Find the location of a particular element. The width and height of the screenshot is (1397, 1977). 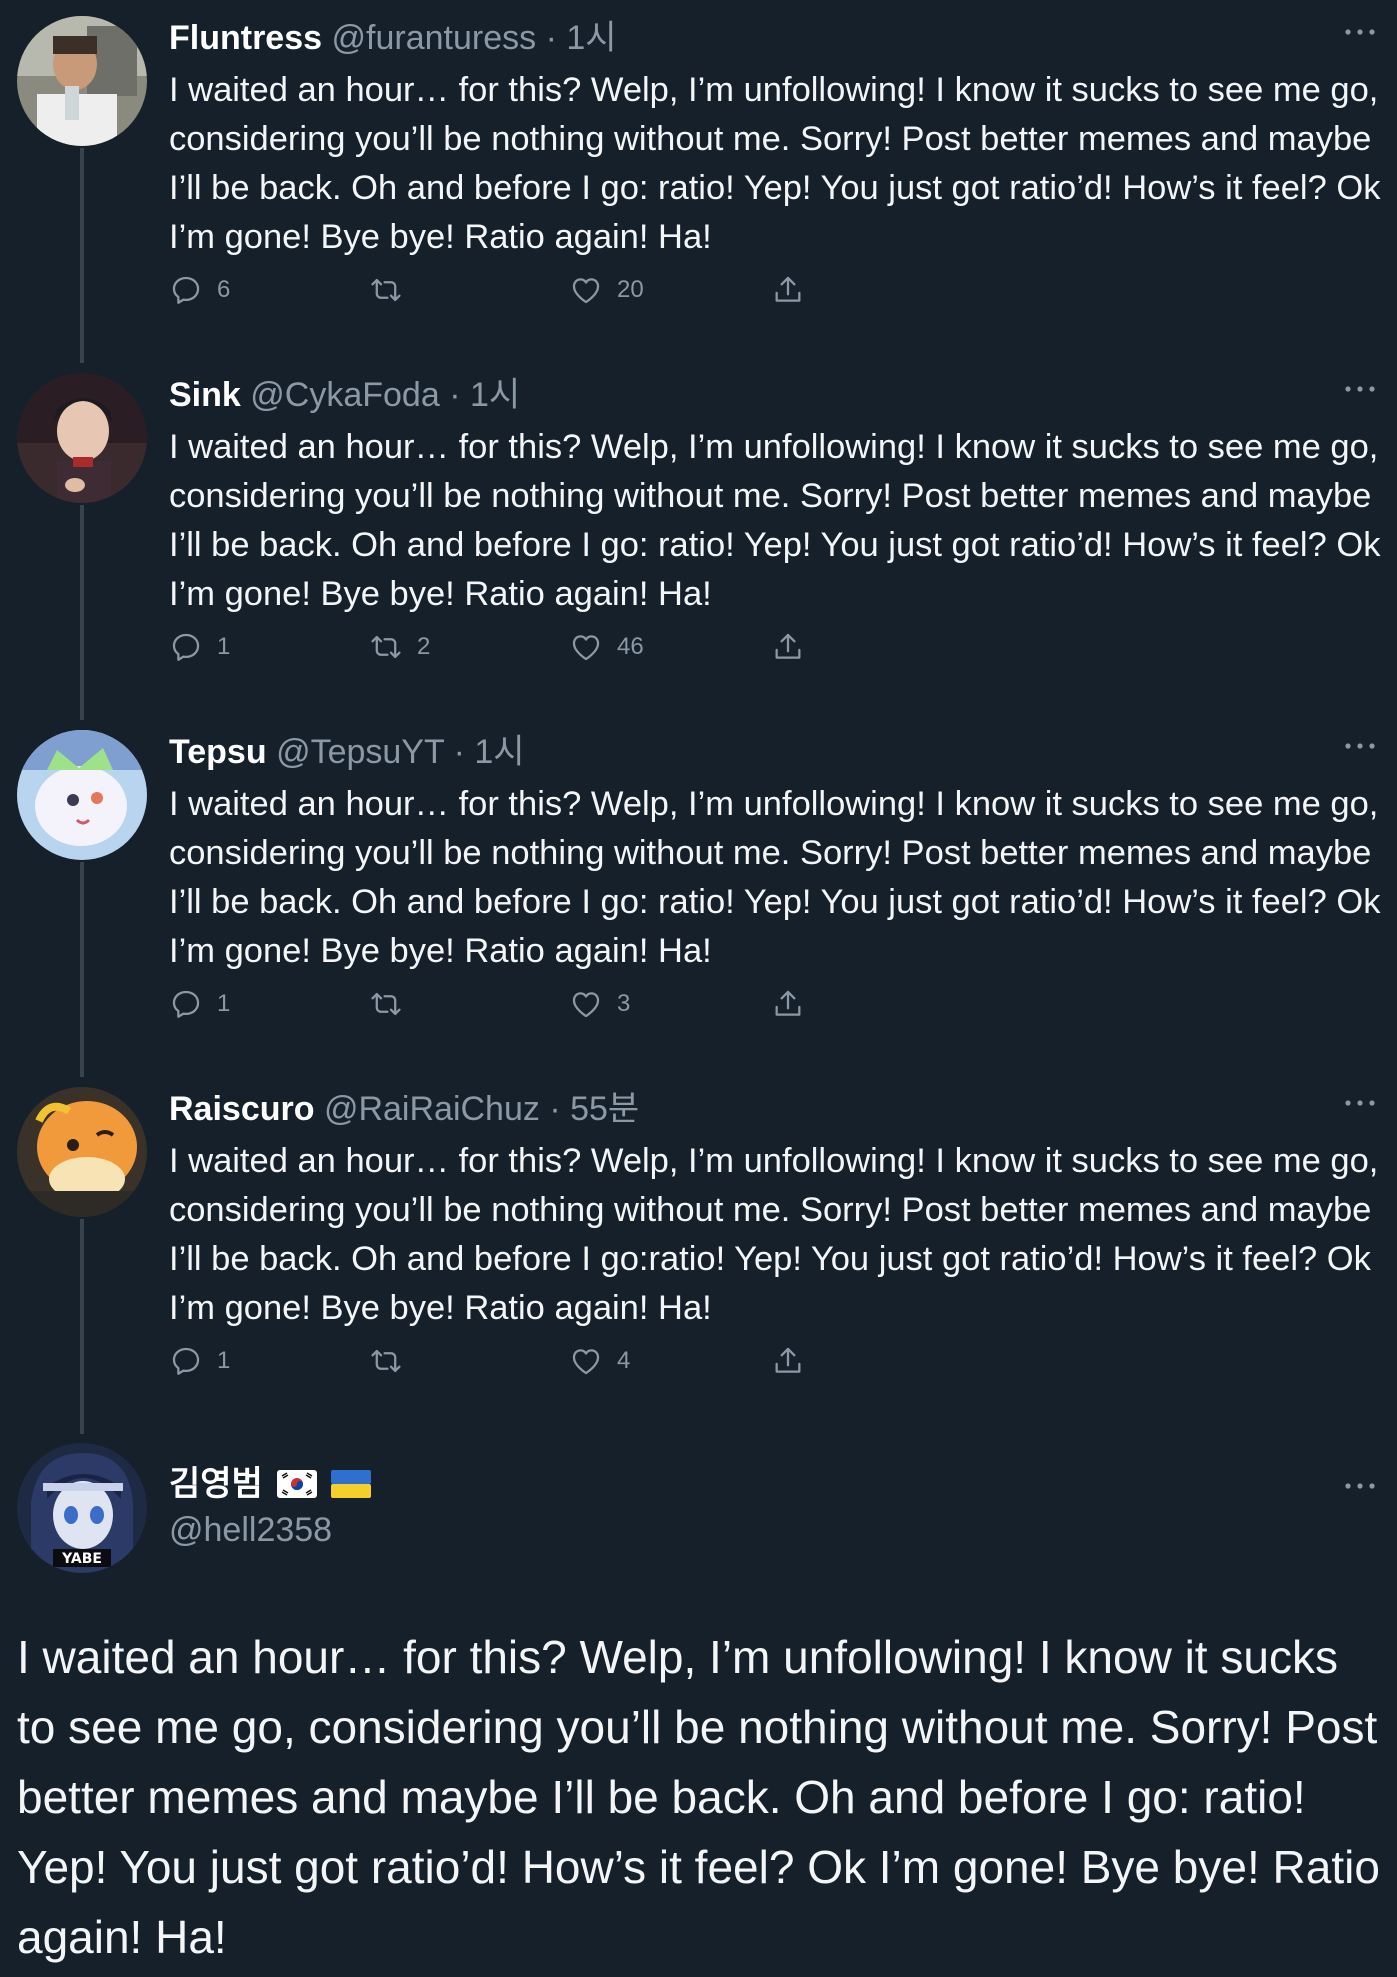

like-count: 4 is located at coordinates (624, 1360).